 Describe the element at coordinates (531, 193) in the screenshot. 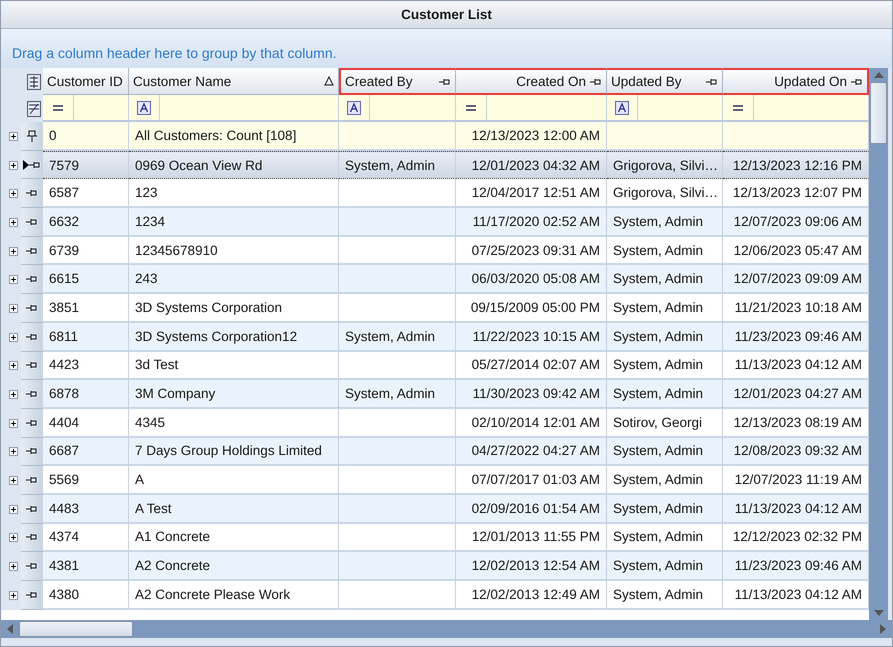

I see `table-cell: 12/04/2017 12:51 AM` at that location.